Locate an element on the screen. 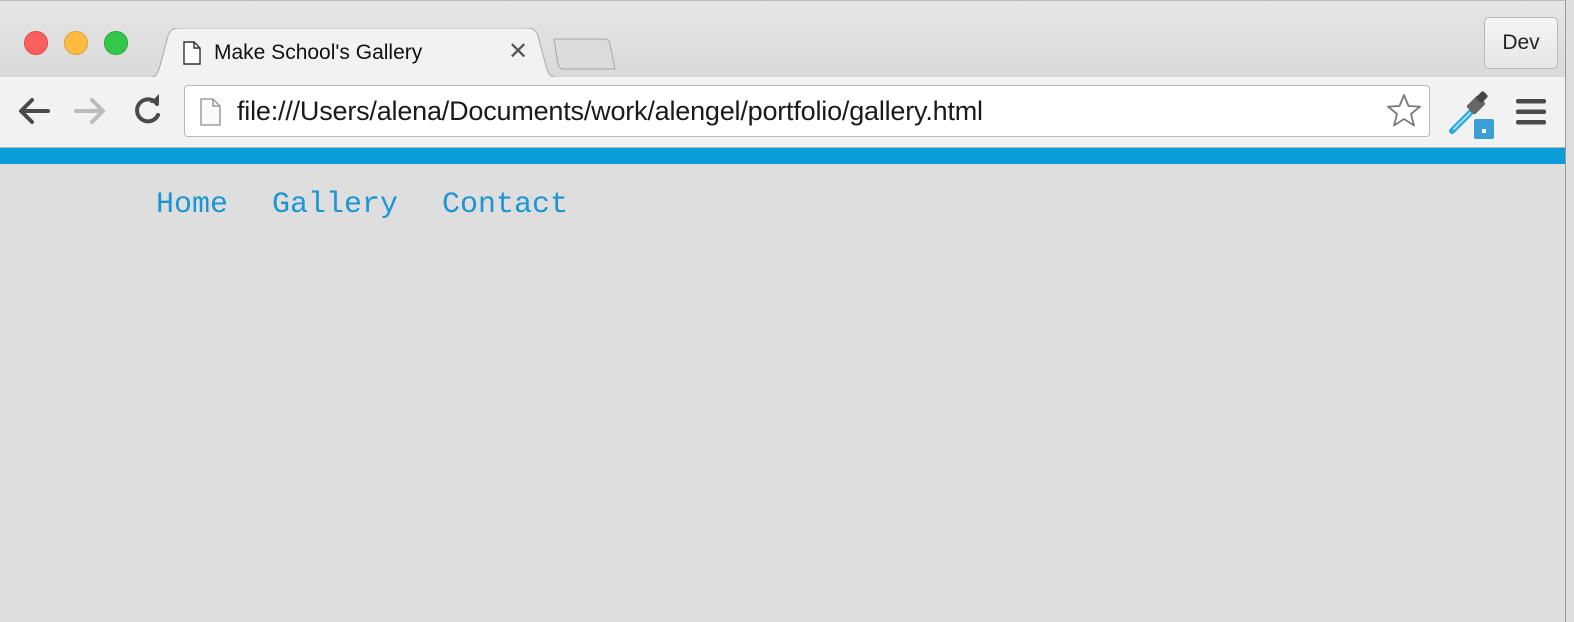 This screenshot has width=1574, height=622. profile-button: Dev is located at coordinates (1521, 43).